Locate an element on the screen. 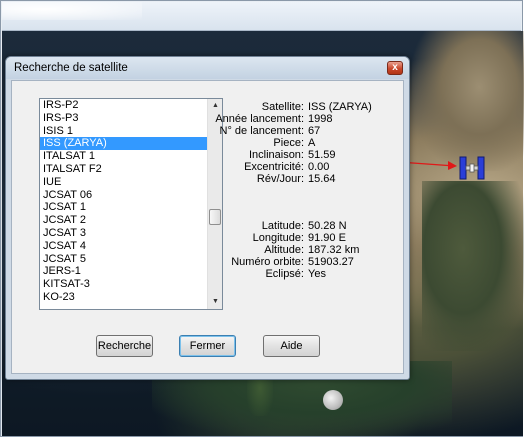 The width and height of the screenshot is (524, 438). close-button: x is located at coordinates (395, 68).